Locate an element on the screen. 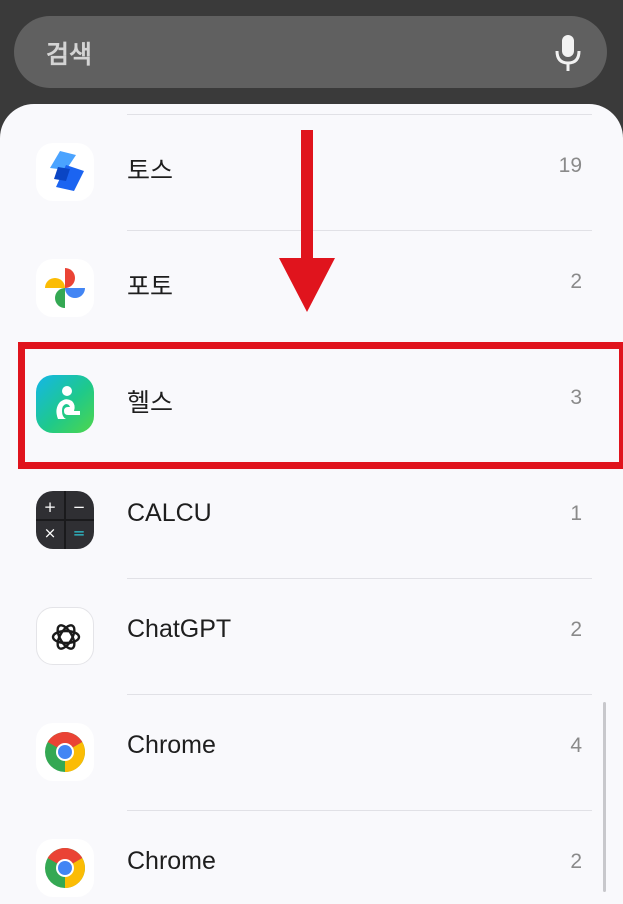 This screenshot has width=623, height=904. list-item-chatgpt: ChatGPT 2 is located at coordinates (311, 637).